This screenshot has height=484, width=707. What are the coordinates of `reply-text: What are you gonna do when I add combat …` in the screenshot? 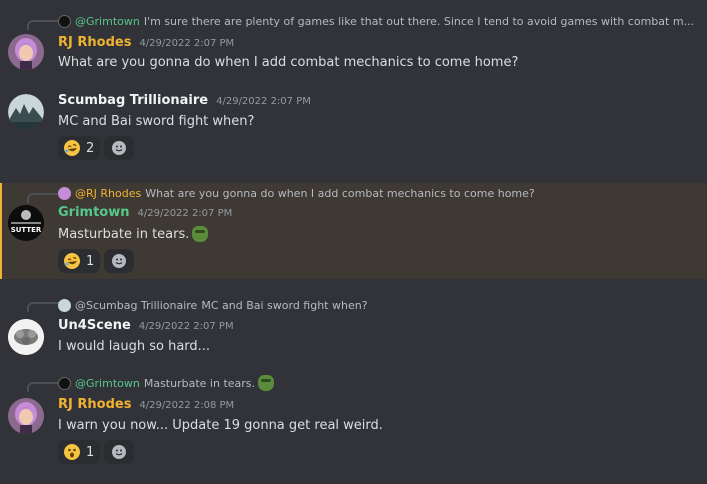 It's located at (340, 193).